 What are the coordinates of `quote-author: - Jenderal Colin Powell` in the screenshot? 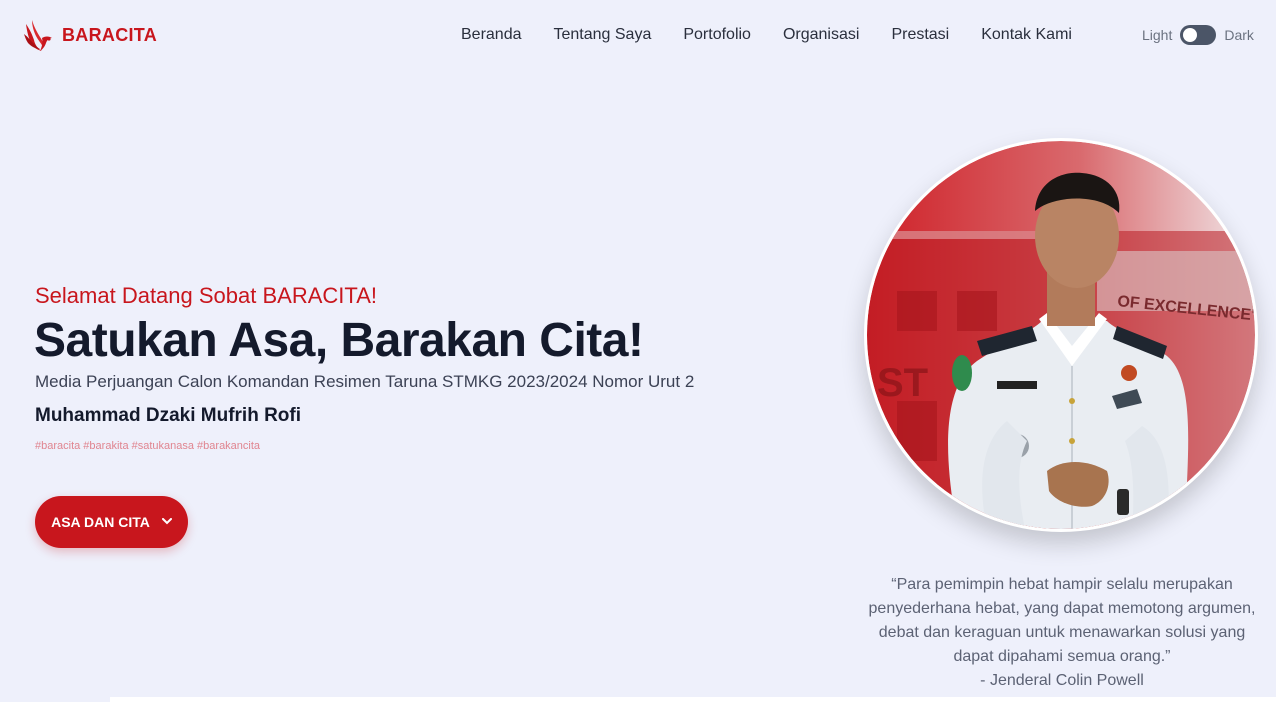 It's located at (1062, 680).